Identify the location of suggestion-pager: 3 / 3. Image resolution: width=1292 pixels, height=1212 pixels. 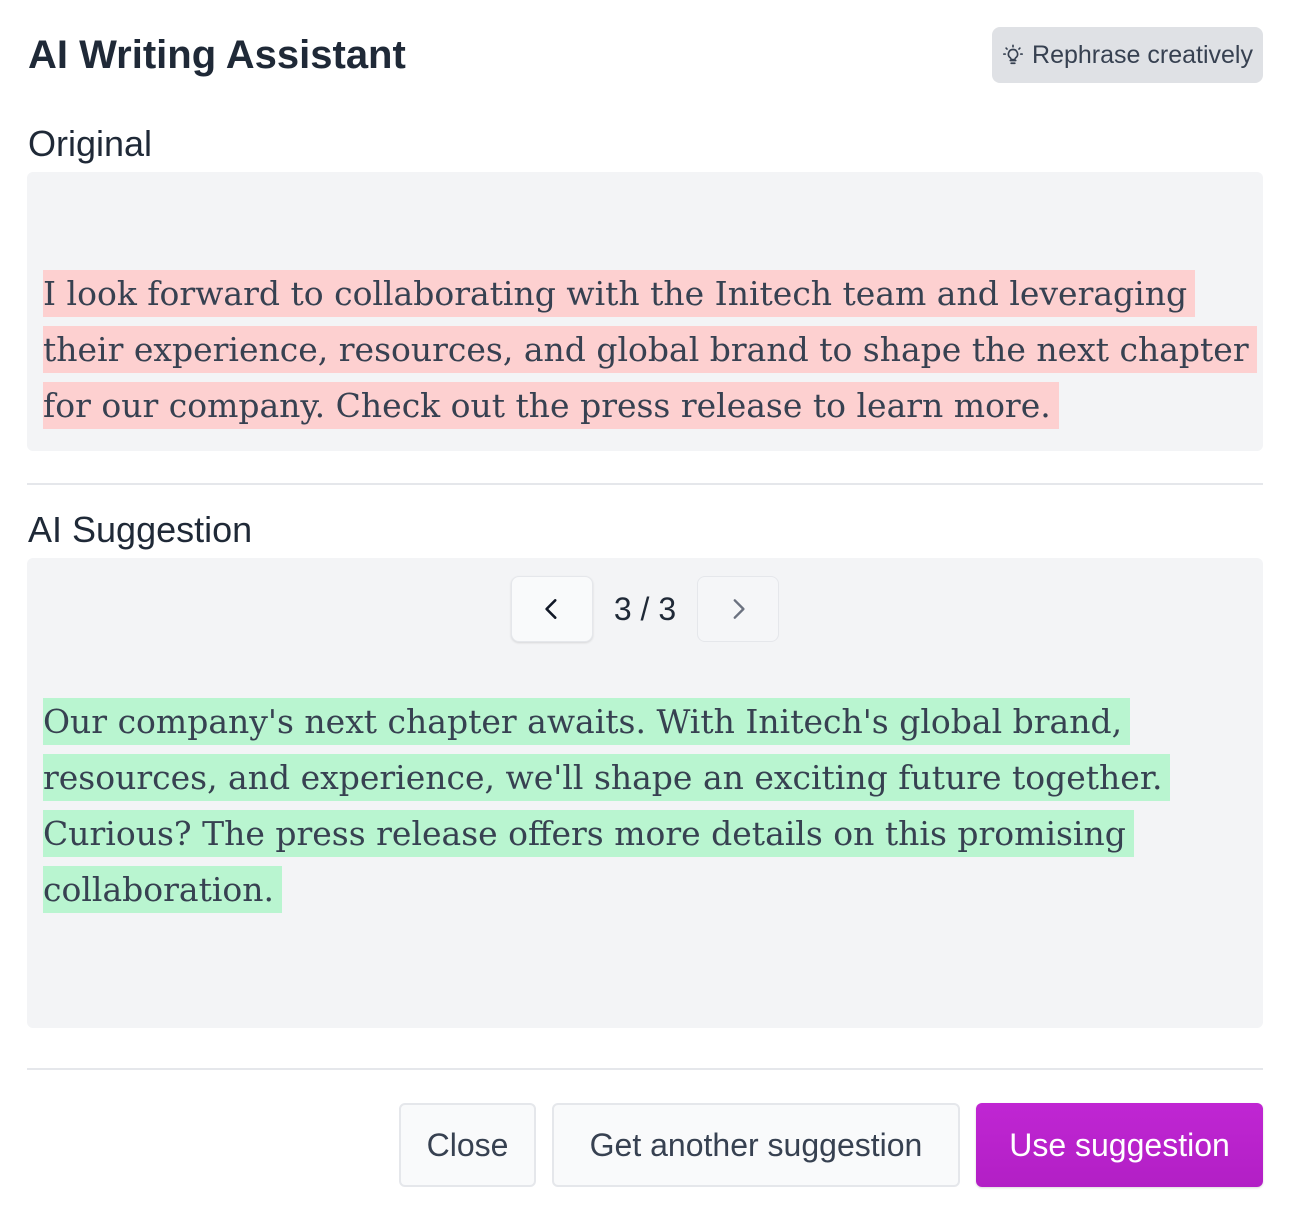
(645, 609).